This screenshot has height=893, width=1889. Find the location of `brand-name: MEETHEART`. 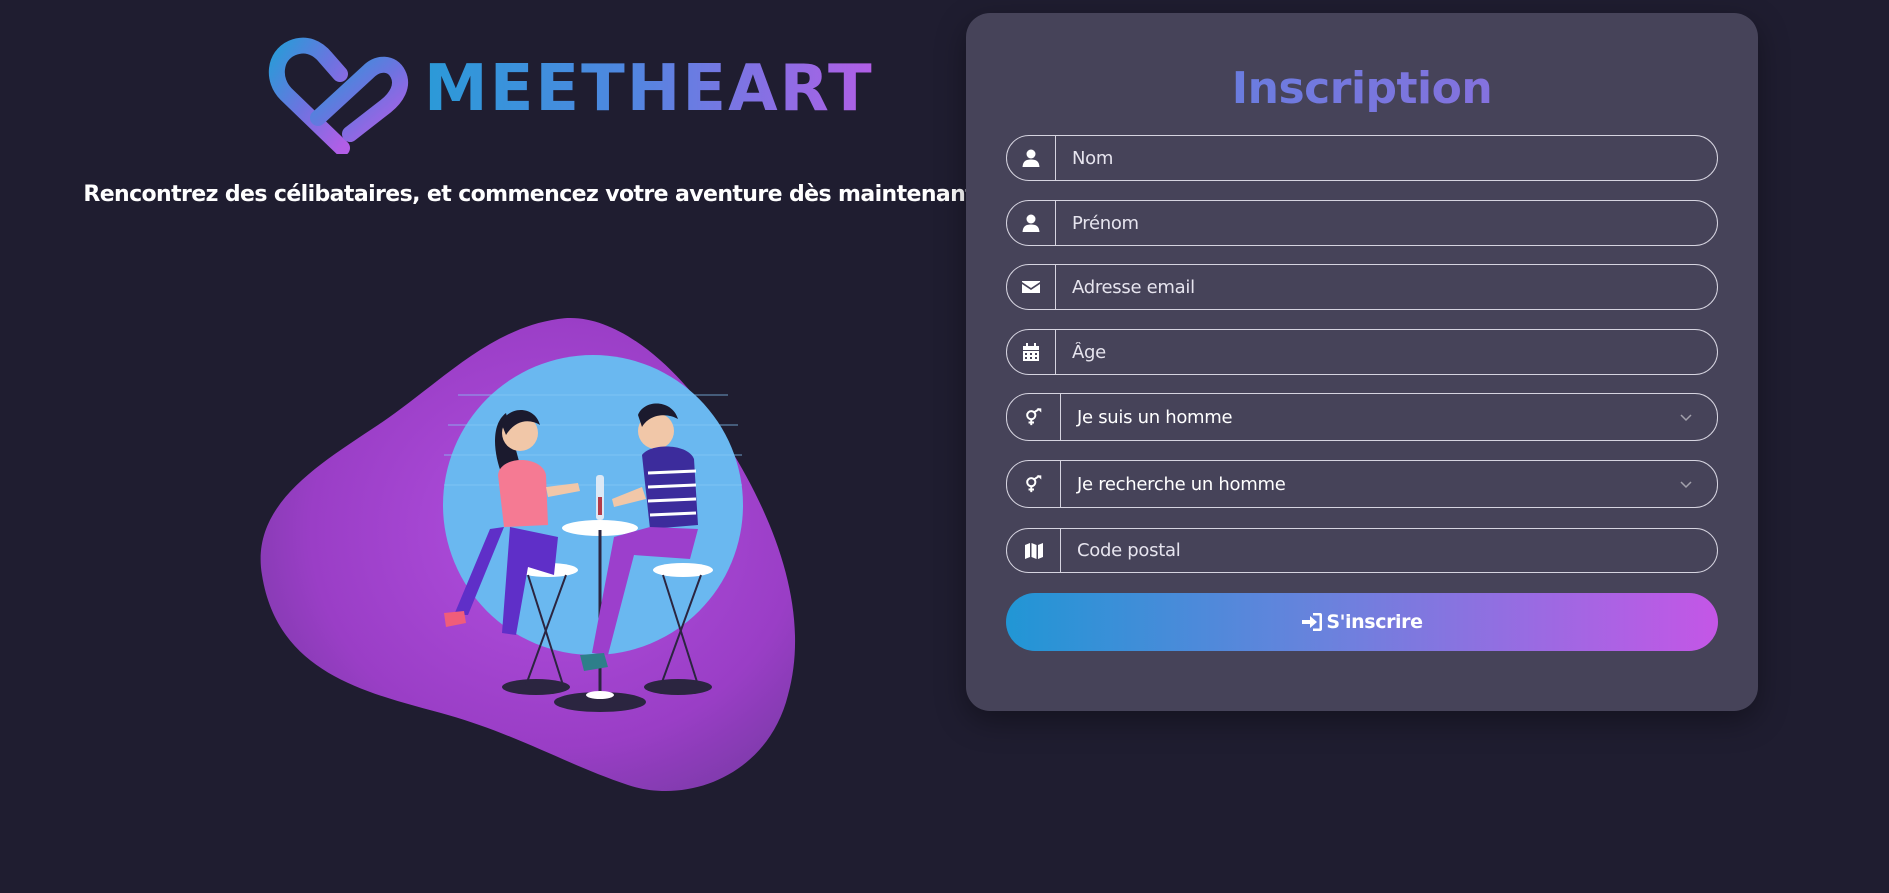

brand-name: MEETHEART is located at coordinates (649, 89).